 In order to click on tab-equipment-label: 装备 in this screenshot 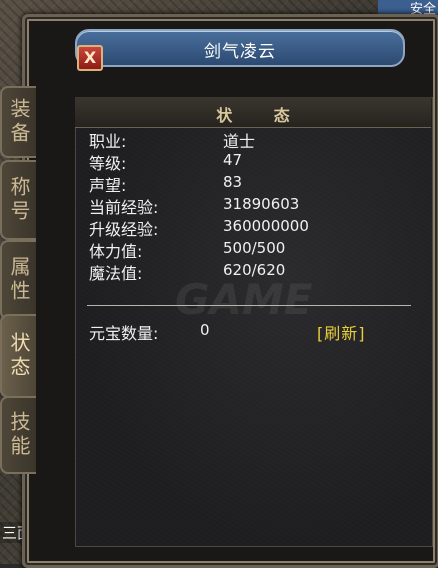, I will do `click(19, 122)`.